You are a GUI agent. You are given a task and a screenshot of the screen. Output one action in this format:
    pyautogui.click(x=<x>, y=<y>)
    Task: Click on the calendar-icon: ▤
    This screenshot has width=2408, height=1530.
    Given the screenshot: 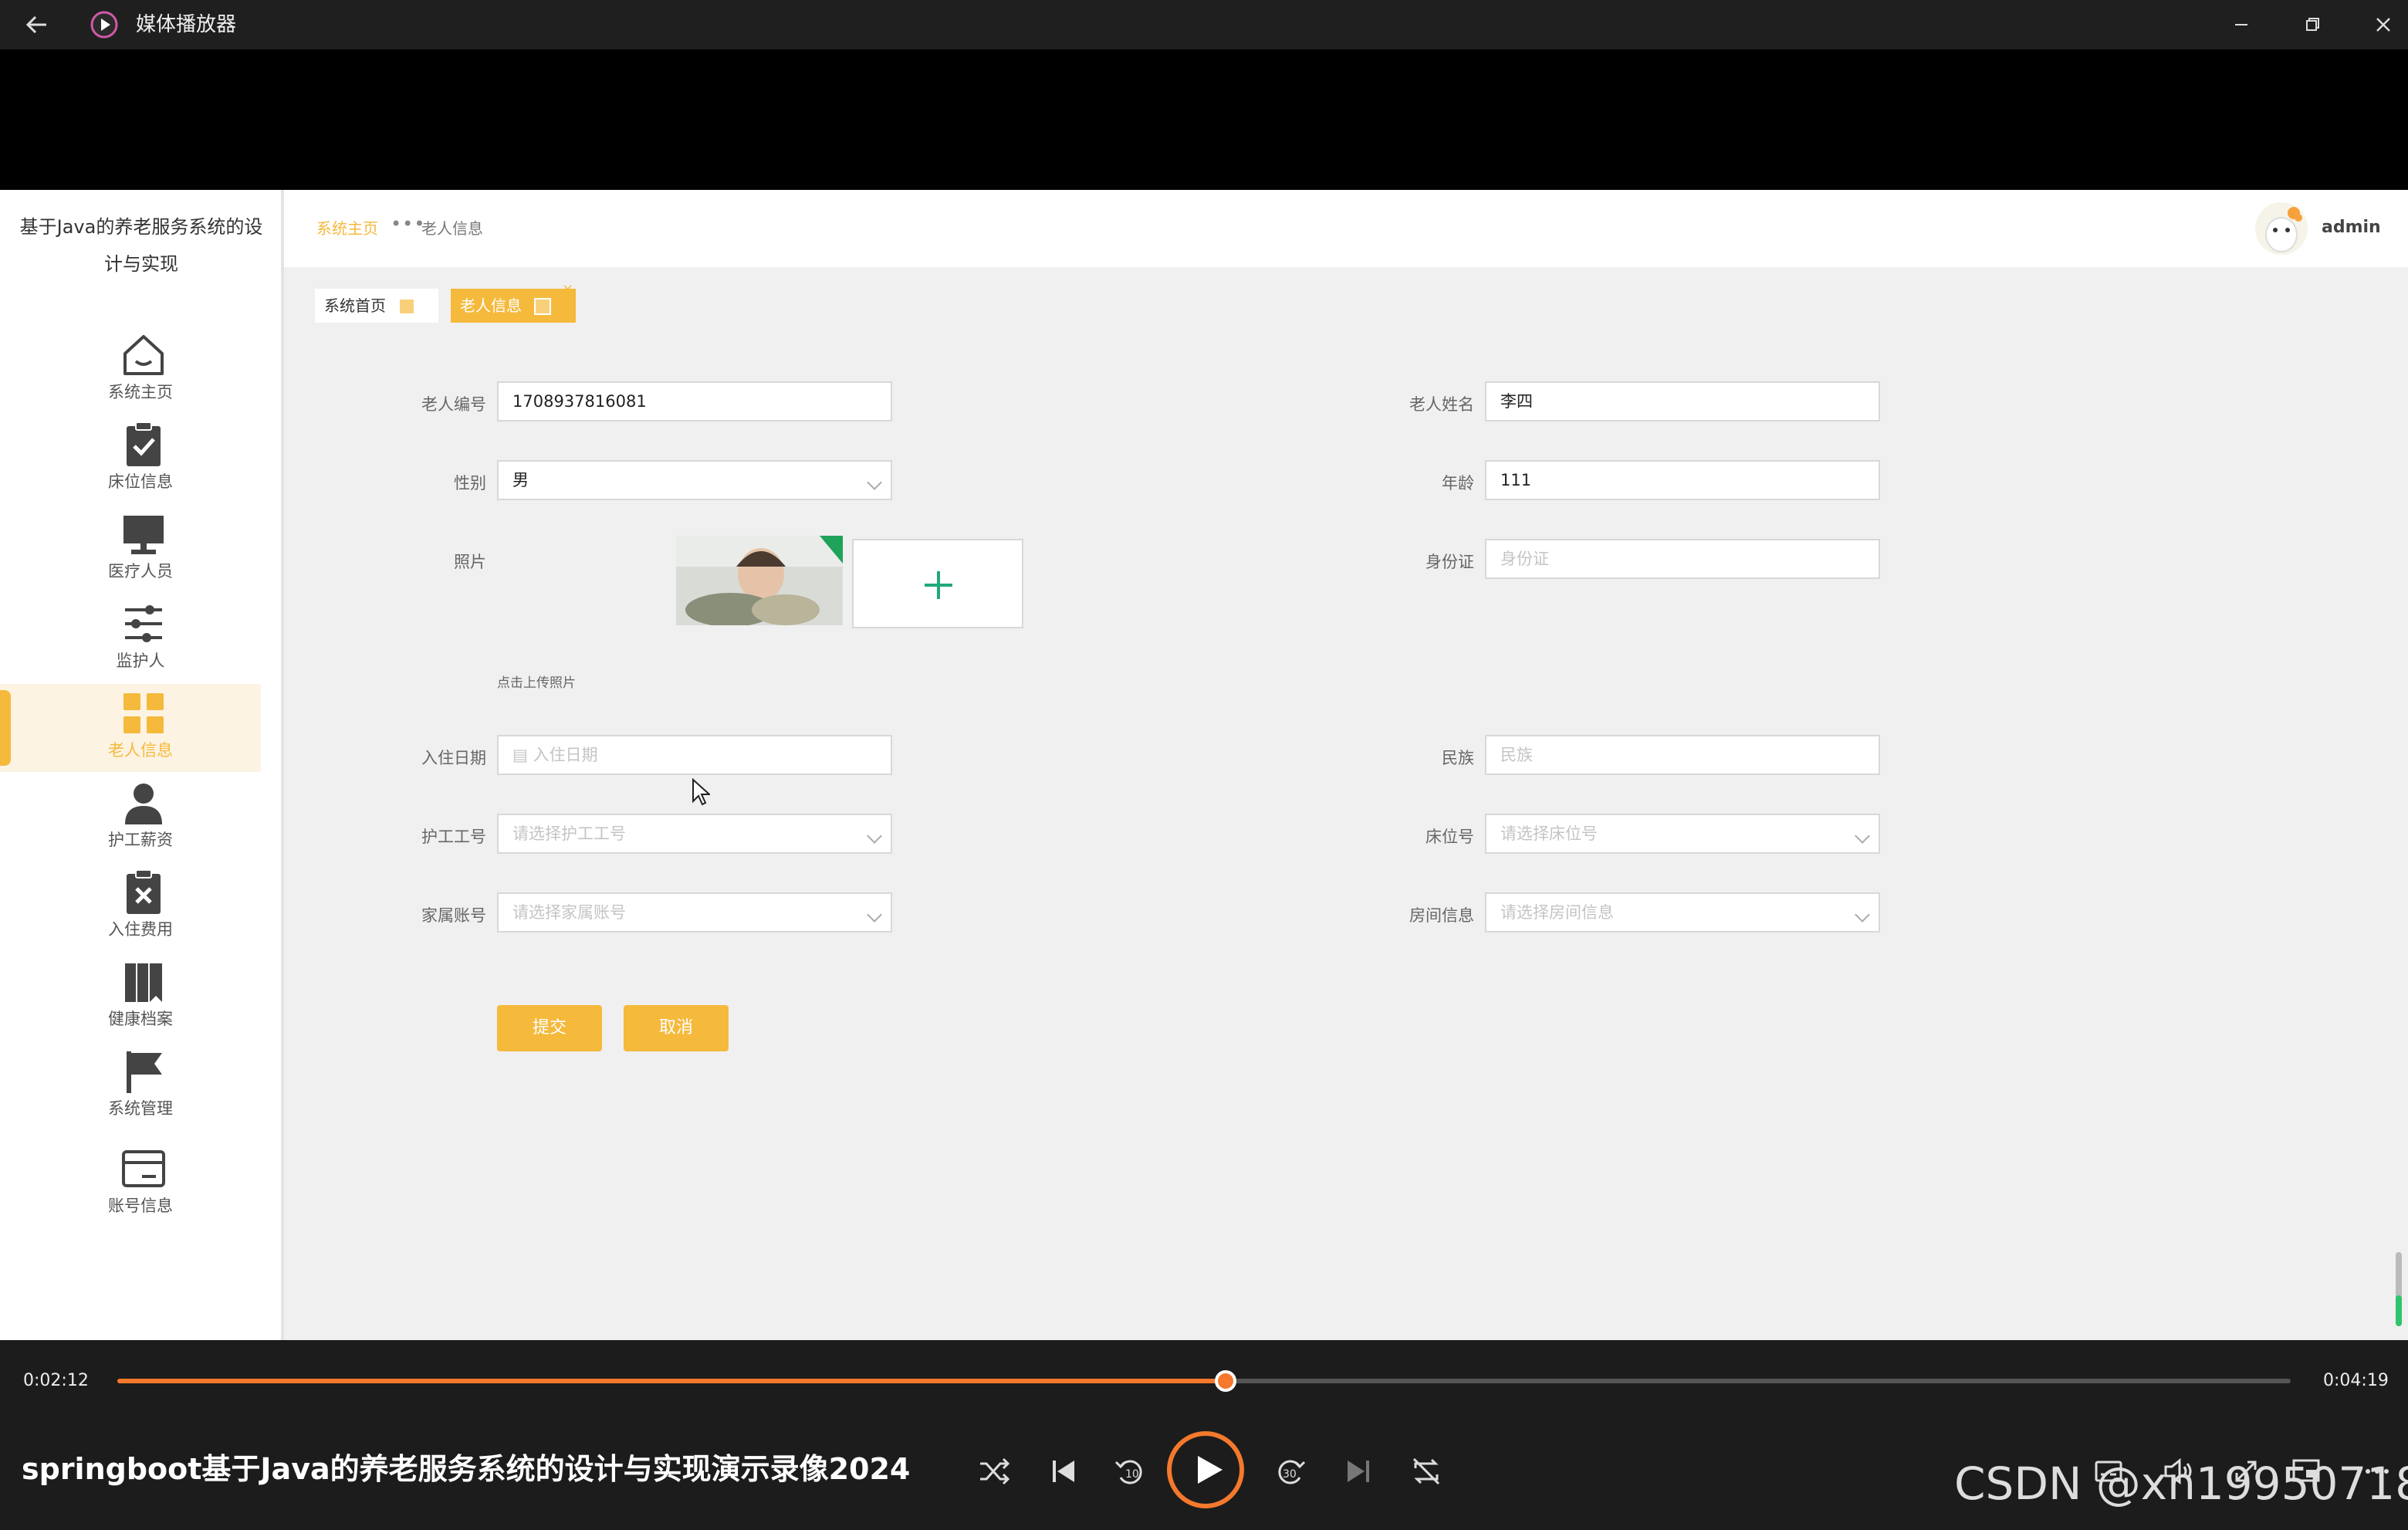 What is the action you would take?
    pyautogui.click(x=522, y=755)
    